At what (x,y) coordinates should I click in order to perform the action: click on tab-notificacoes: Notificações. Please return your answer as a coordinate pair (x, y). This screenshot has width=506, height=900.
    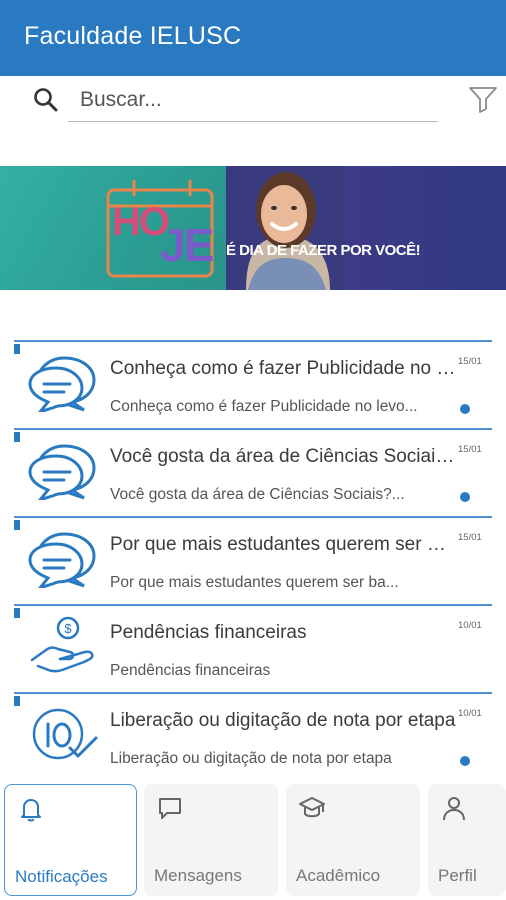
    Looking at the image, I should click on (70, 840).